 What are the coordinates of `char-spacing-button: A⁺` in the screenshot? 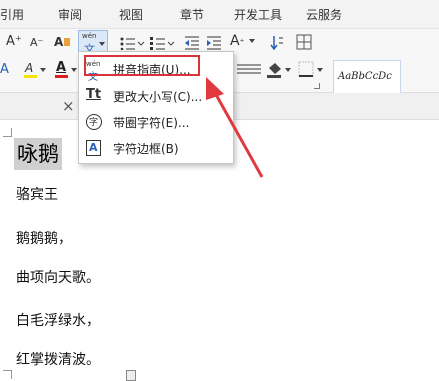 It's located at (242, 42).